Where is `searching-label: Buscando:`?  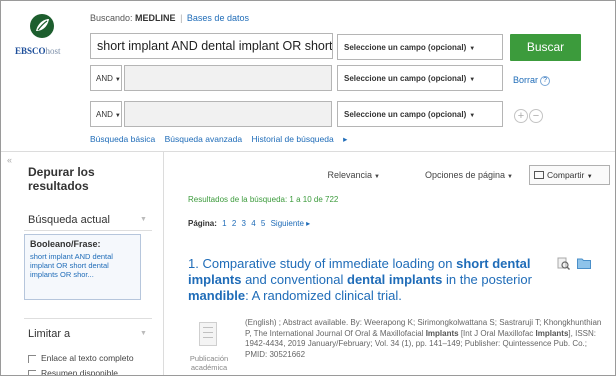 searching-label: Buscando: is located at coordinates (111, 18).